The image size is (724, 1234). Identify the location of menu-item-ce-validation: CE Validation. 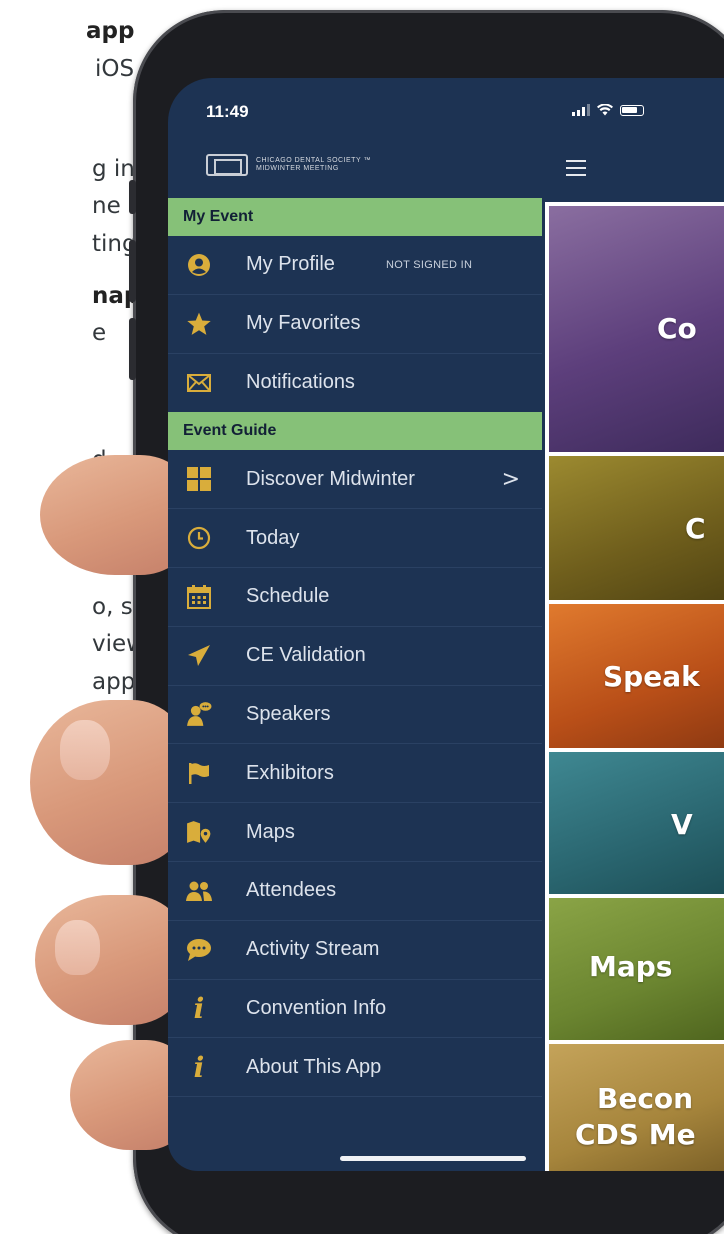
(355, 656).